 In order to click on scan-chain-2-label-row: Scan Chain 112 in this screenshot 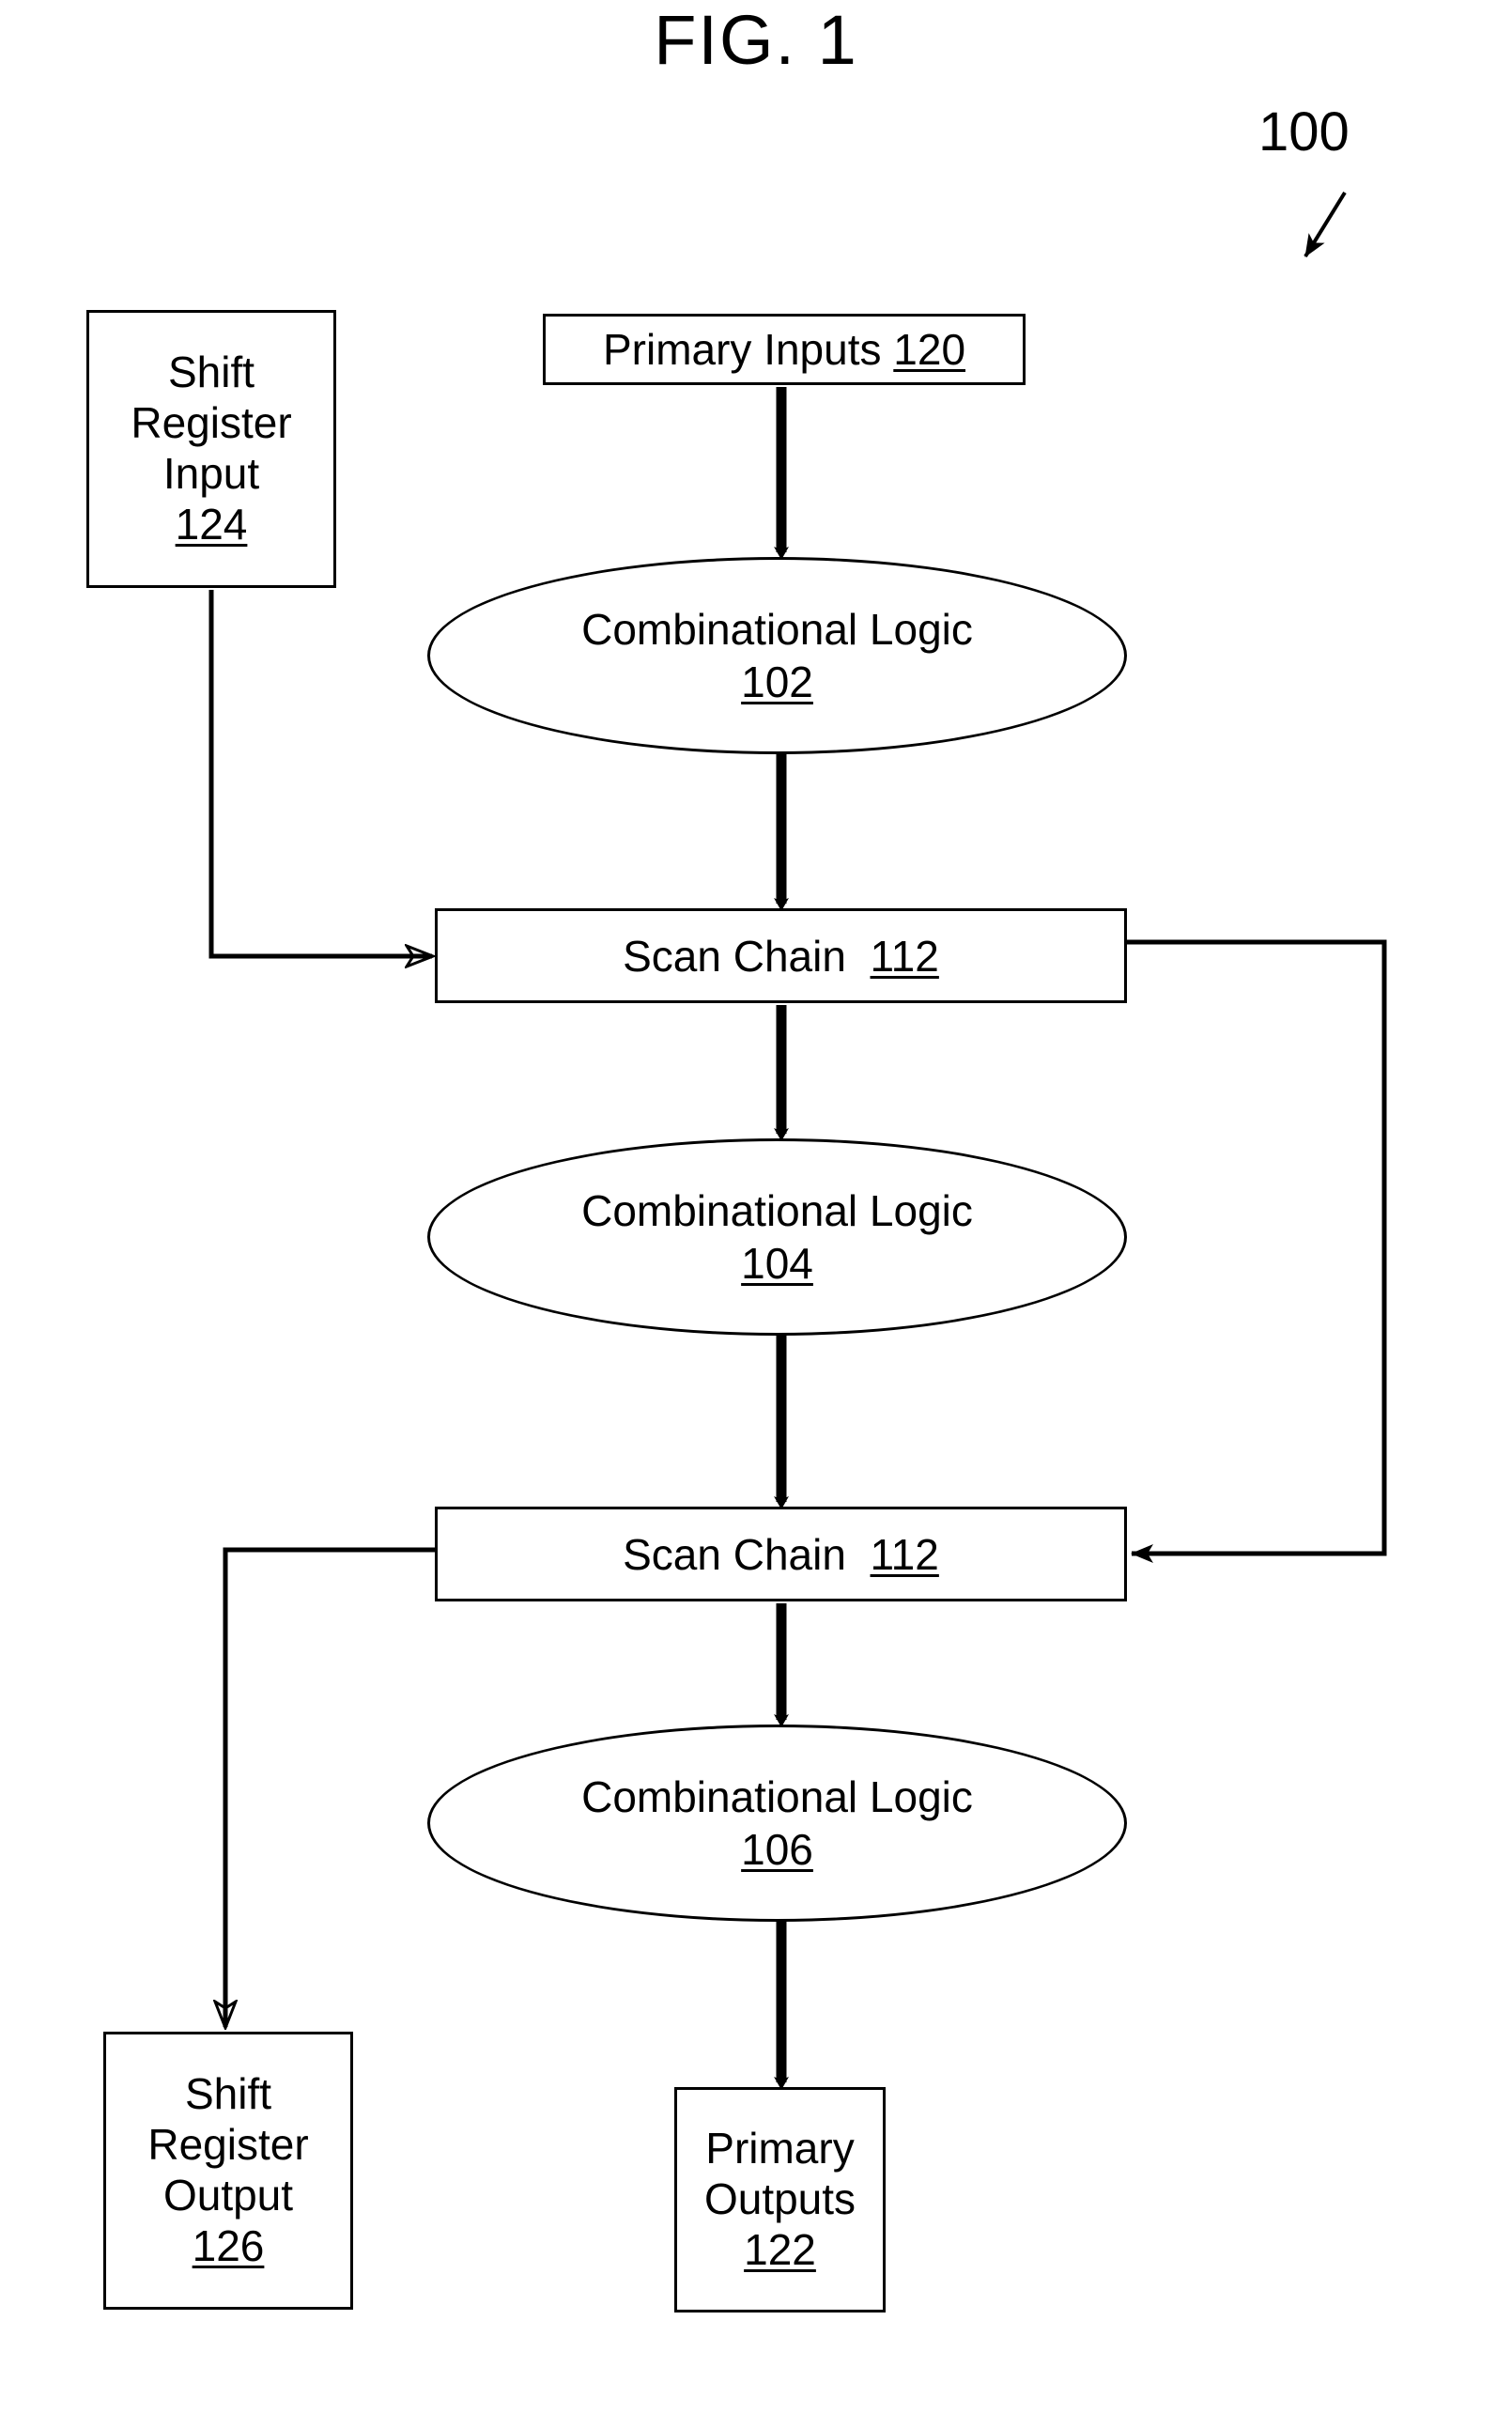, I will do `click(781, 1554)`.